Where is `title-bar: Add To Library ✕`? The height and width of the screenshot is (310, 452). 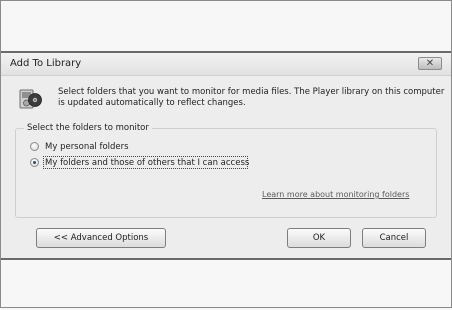
title-bar: Add To Library ✕ is located at coordinates (226, 64).